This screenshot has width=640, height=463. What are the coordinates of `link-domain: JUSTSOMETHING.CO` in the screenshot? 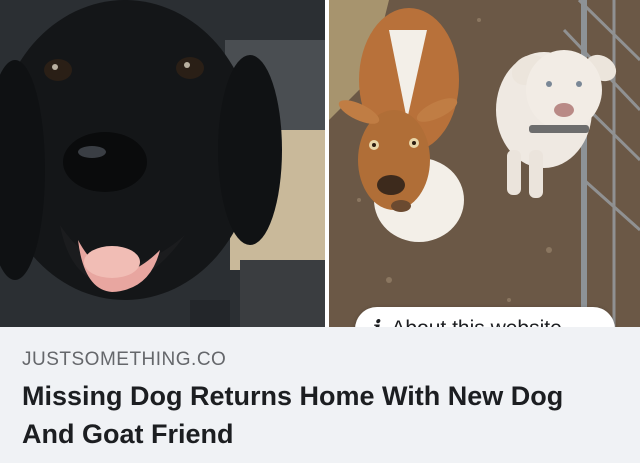 It's located at (124, 359).